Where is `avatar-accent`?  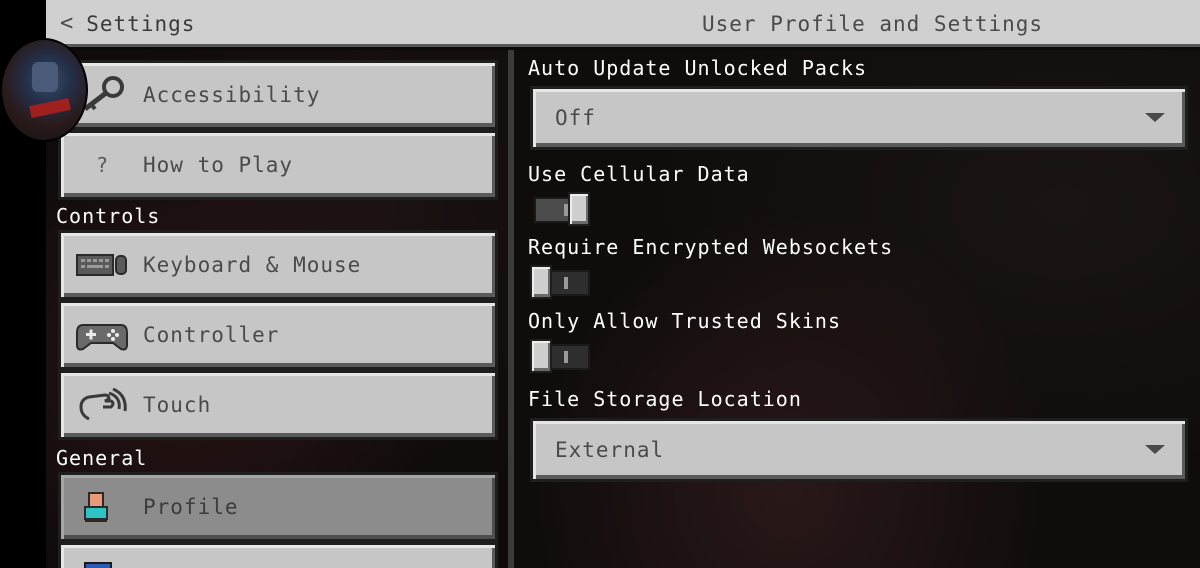
avatar-accent is located at coordinates (50, 108).